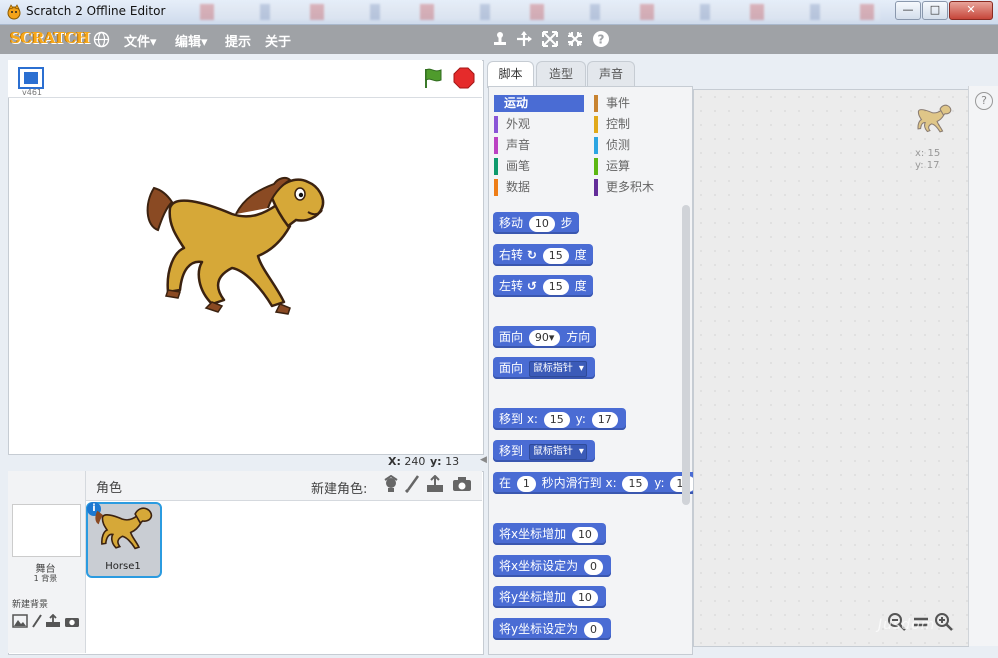 The height and width of the screenshot is (658, 998). What do you see at coordinates (561, 74) in the screenshot?
I see `tab-costumes: 造型` at bounding box center [561, 74].